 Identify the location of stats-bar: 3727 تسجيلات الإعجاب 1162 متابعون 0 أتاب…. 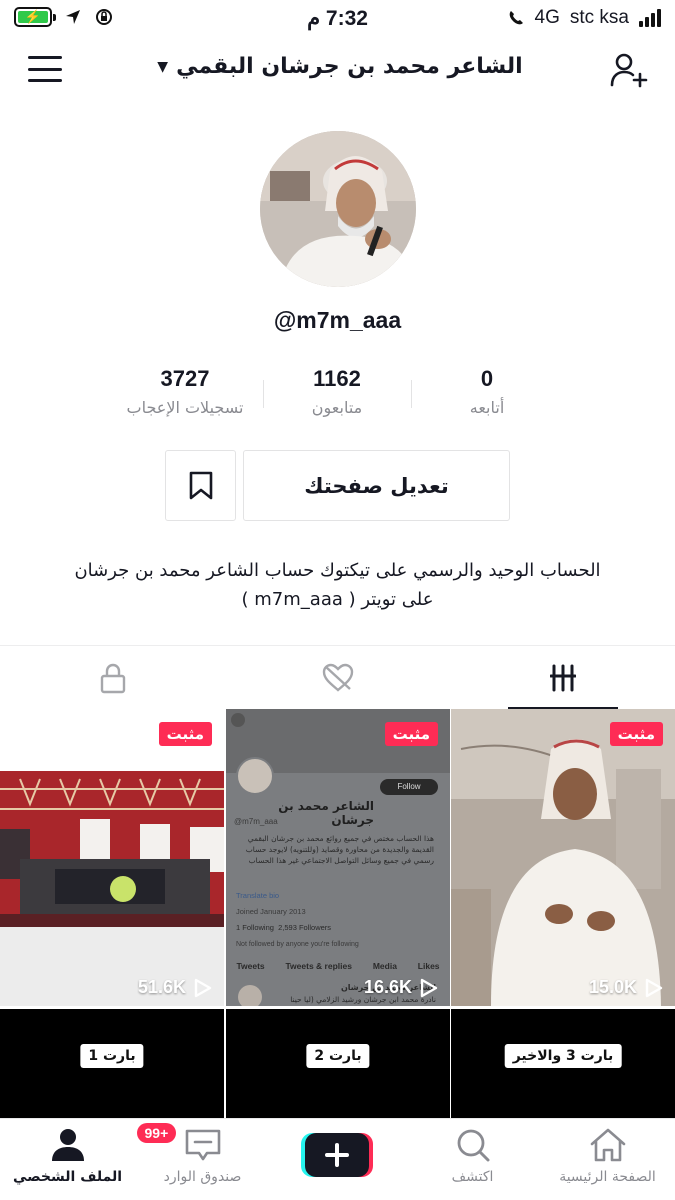
(330, 396).